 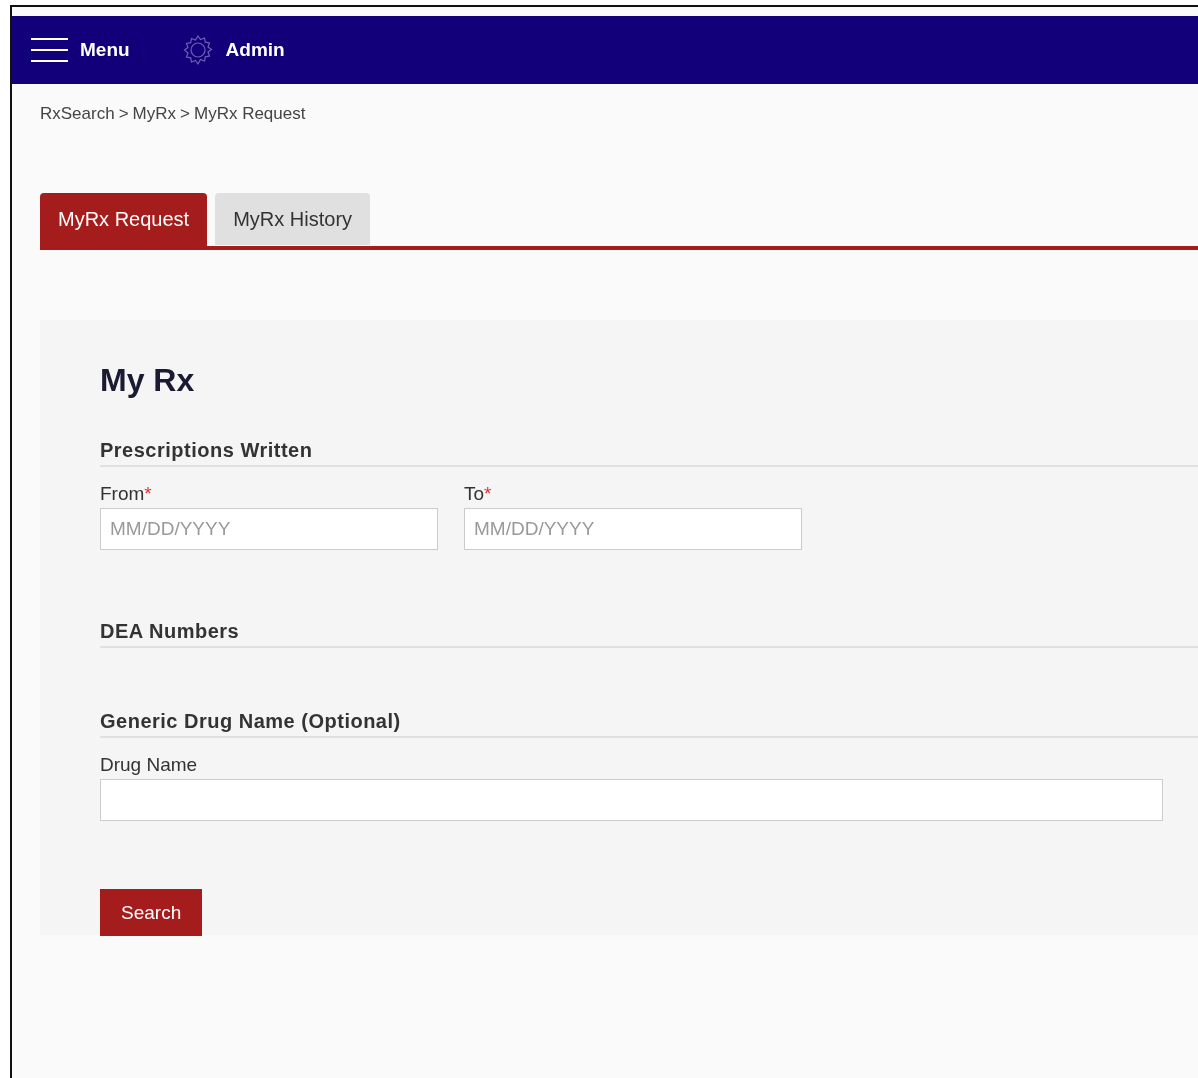 I want to click on gear-icon, so click(x=197, y=50).